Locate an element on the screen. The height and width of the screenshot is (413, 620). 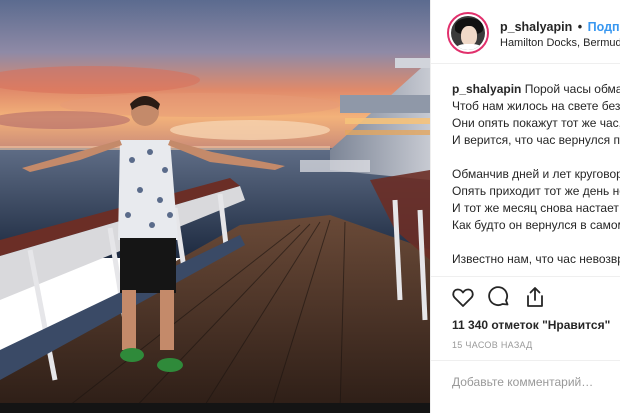
location-link: Hamilton Docks, Bermuda is located at coordinates (560, 43).